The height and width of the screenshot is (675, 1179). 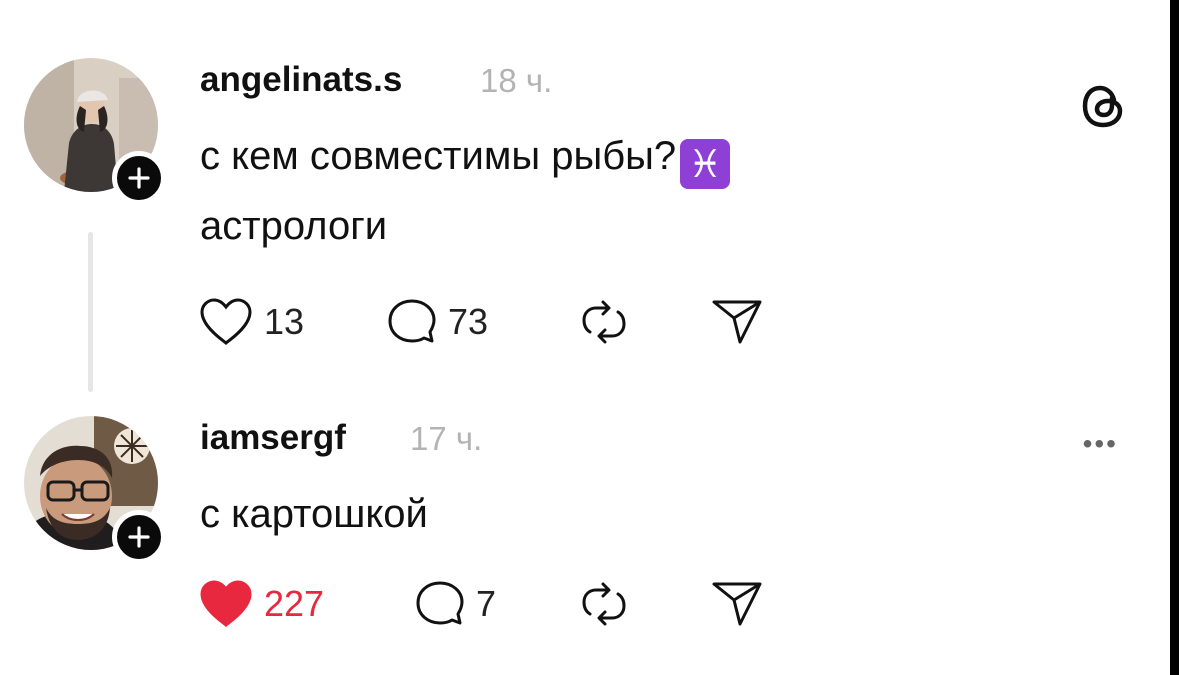 I want to click on like-button: 13, so click(x=251, y=322).